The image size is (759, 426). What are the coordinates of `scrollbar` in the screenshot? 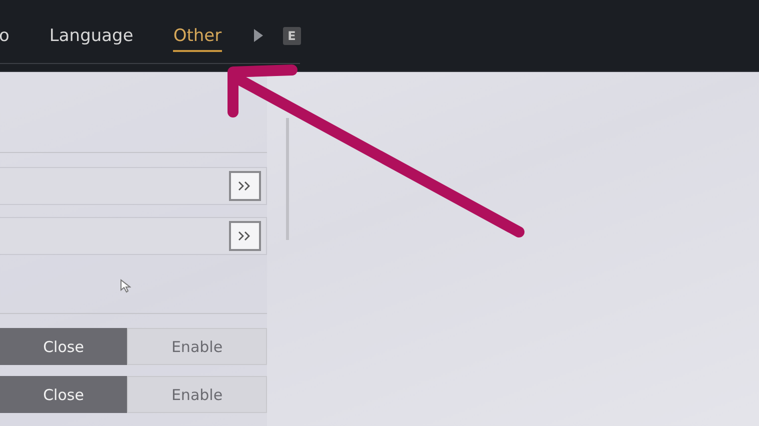 It's located at (287, 179).